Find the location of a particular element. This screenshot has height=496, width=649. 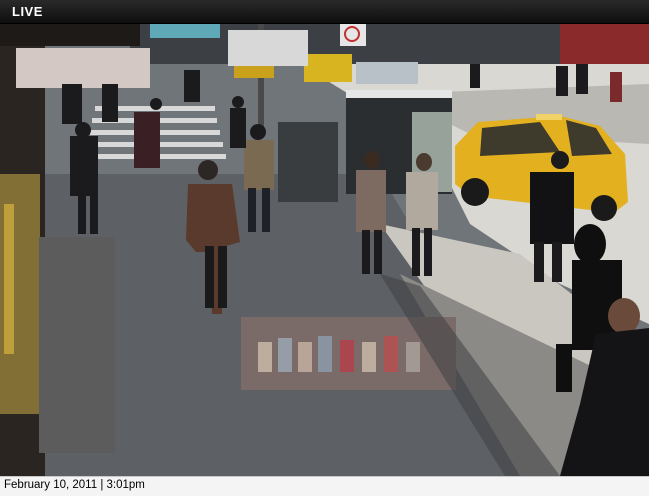

live-status-label: LIVE is located at coordinates (27, 11).